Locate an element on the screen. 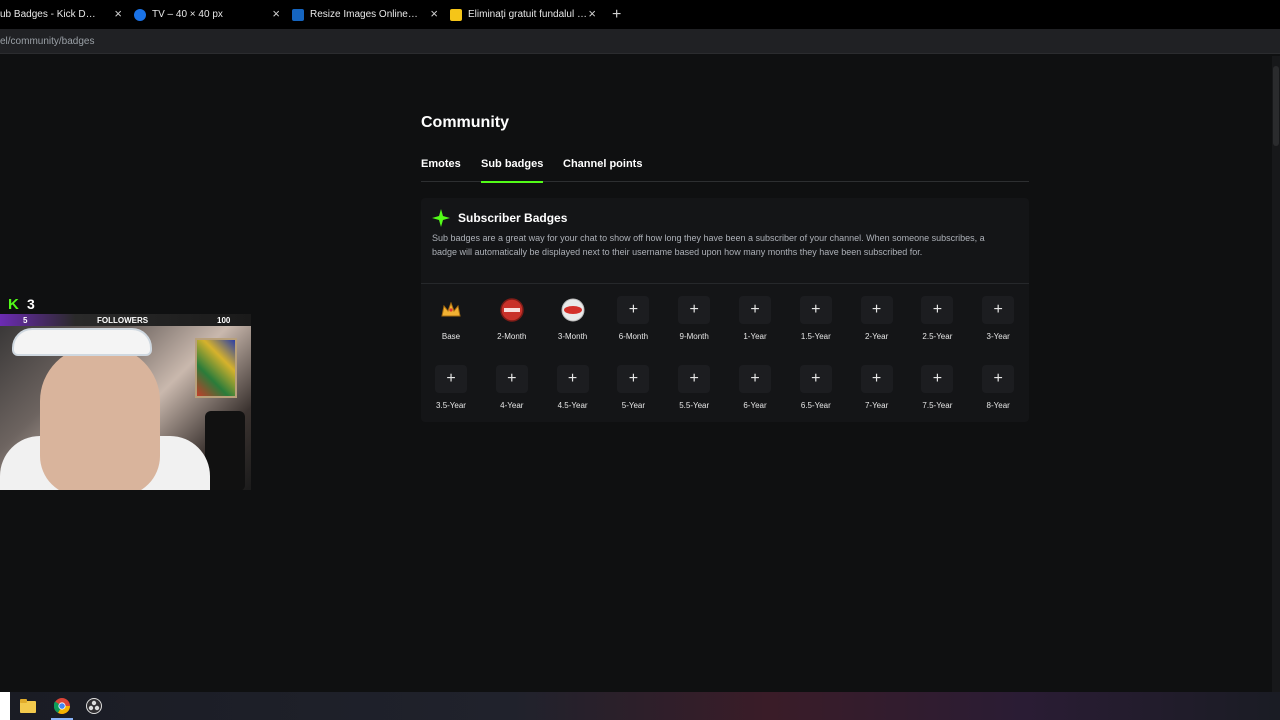 This screenshot has height=720, width=1280. badge-tier: +1.5-Year is located at coordinates (816, 321).